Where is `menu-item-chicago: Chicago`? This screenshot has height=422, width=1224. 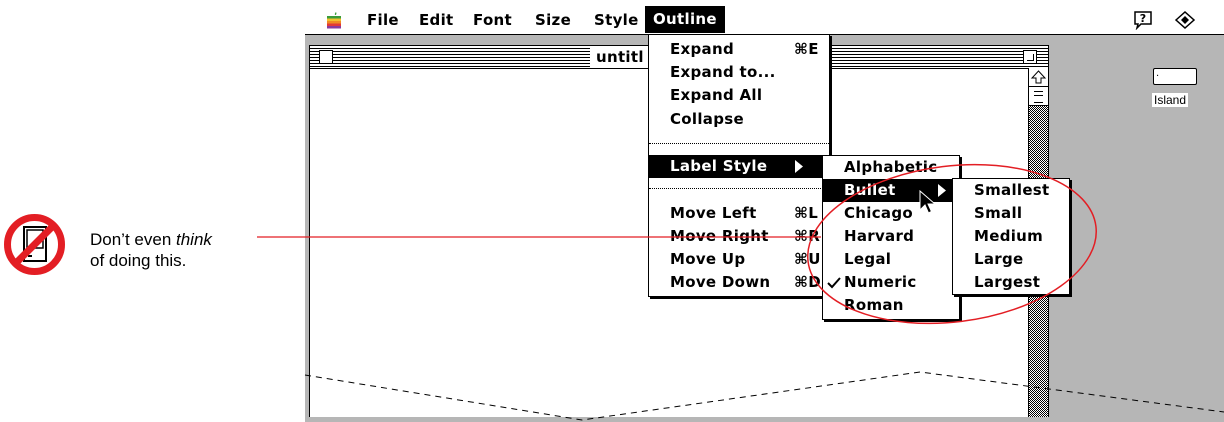
menu-item-chicago: Chicago is located at coordinates (891, 213).